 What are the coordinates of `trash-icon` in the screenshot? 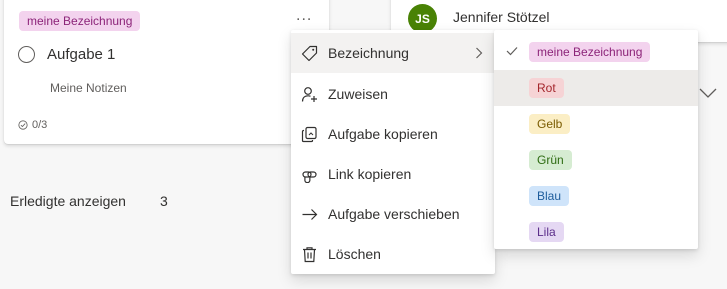 It's located at (309, 254).